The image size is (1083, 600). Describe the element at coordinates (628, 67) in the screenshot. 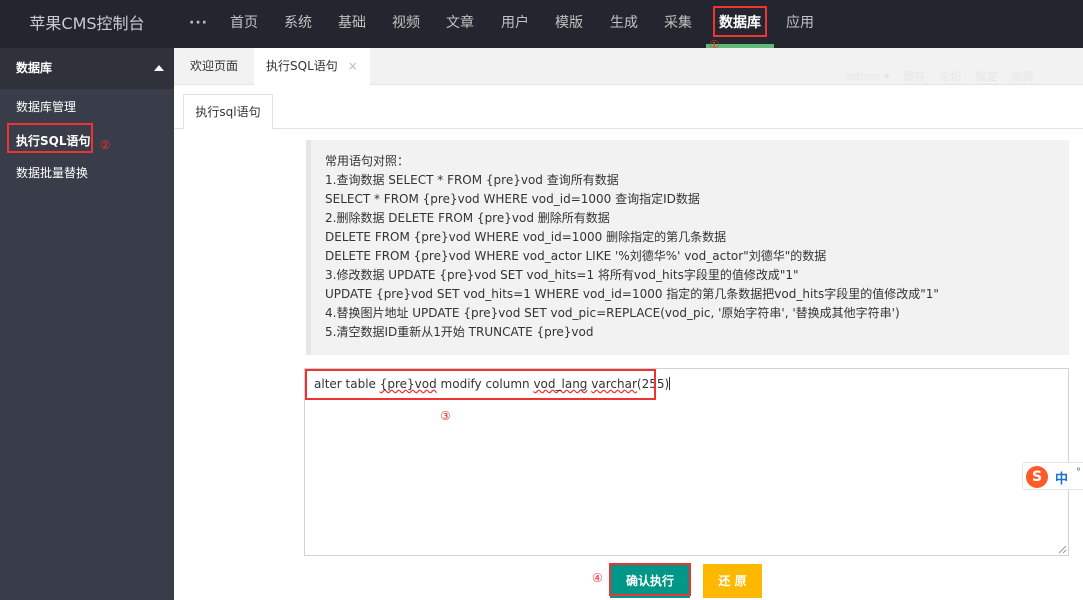

I see `page-tabs: 欢迎页面 执行SQL语句 × admin ▾ 缓存 论坛 锁定 隐藏` at that location.